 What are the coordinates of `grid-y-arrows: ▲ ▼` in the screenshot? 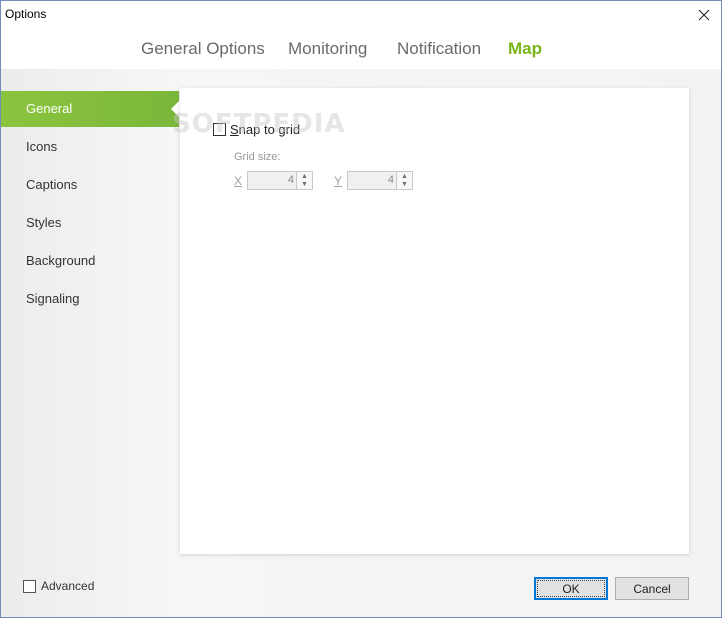 It's located at (404, 180).